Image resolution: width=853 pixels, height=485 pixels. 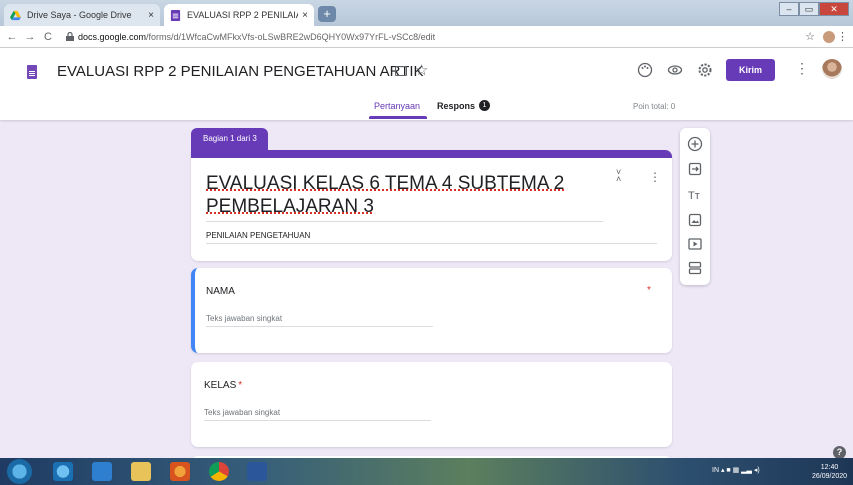 I want to click on tab-drive: Drive Saya - Google Drive ×, so click(x=82, y=15).